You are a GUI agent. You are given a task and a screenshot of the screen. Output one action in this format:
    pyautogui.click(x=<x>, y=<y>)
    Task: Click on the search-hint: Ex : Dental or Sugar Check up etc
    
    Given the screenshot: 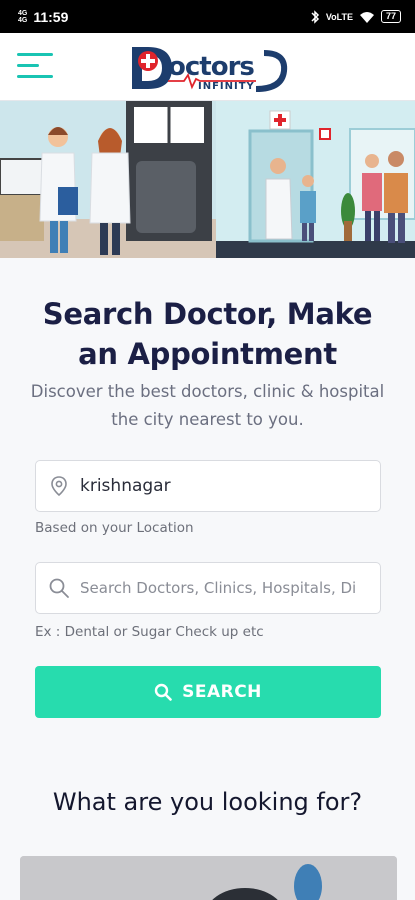 What is the action you would take?
    pyautogui.click(x=149, y=632)
    